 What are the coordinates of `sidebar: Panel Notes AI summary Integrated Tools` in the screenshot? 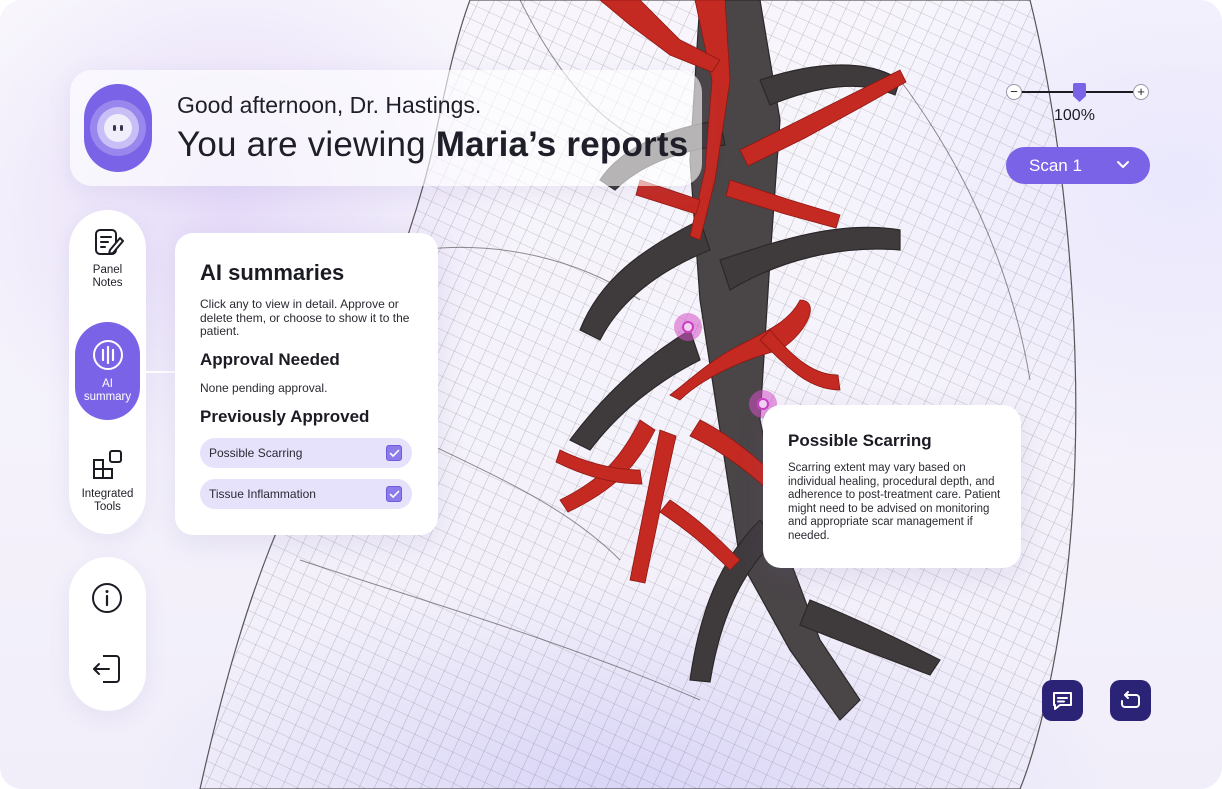 It's located at (107, 372).